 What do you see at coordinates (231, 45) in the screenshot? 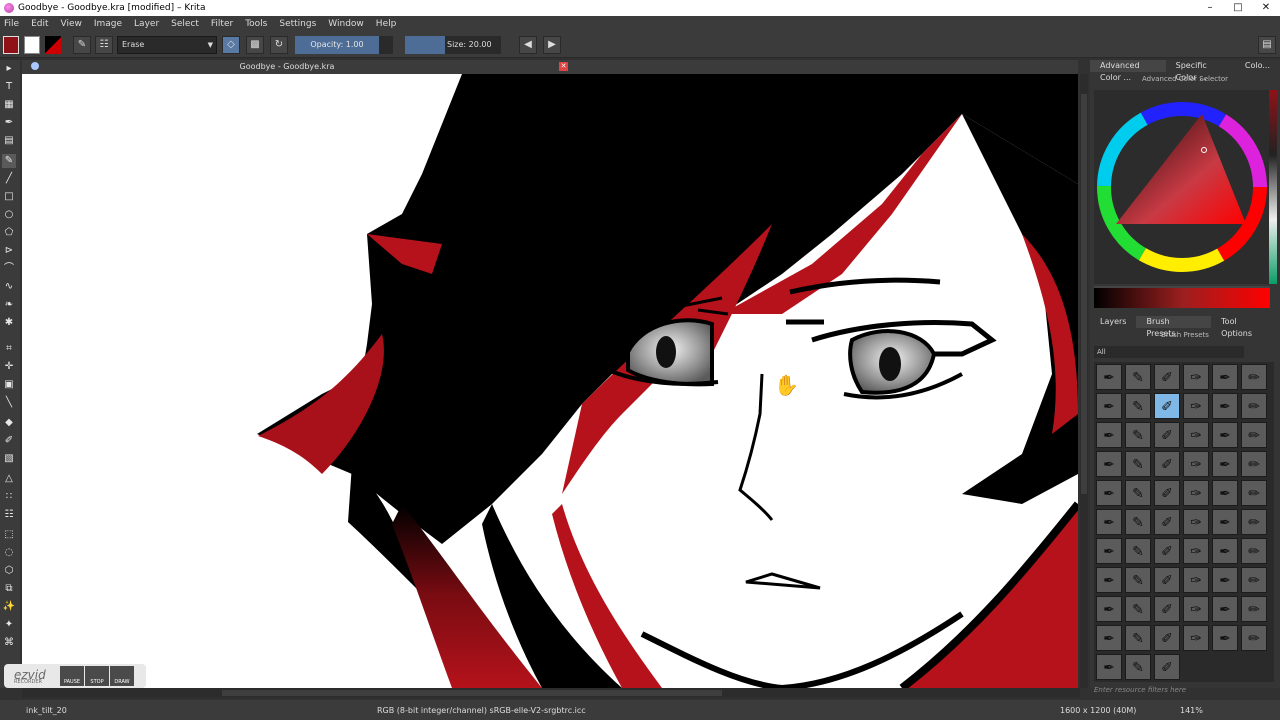
I see `eraser-mode-icon: ◇` at bounding box center [231, 45].